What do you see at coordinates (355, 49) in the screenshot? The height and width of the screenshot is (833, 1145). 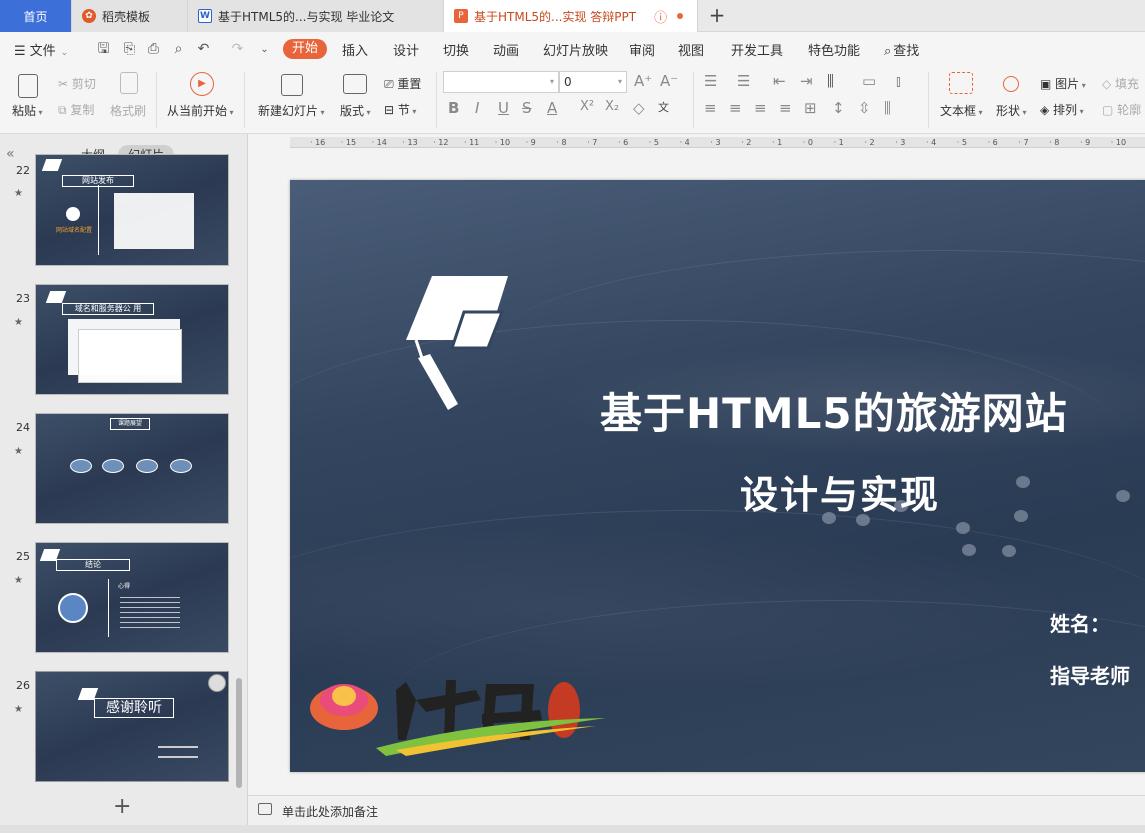 I see `menu-insert: 插入` at bounding box center [355, 49].